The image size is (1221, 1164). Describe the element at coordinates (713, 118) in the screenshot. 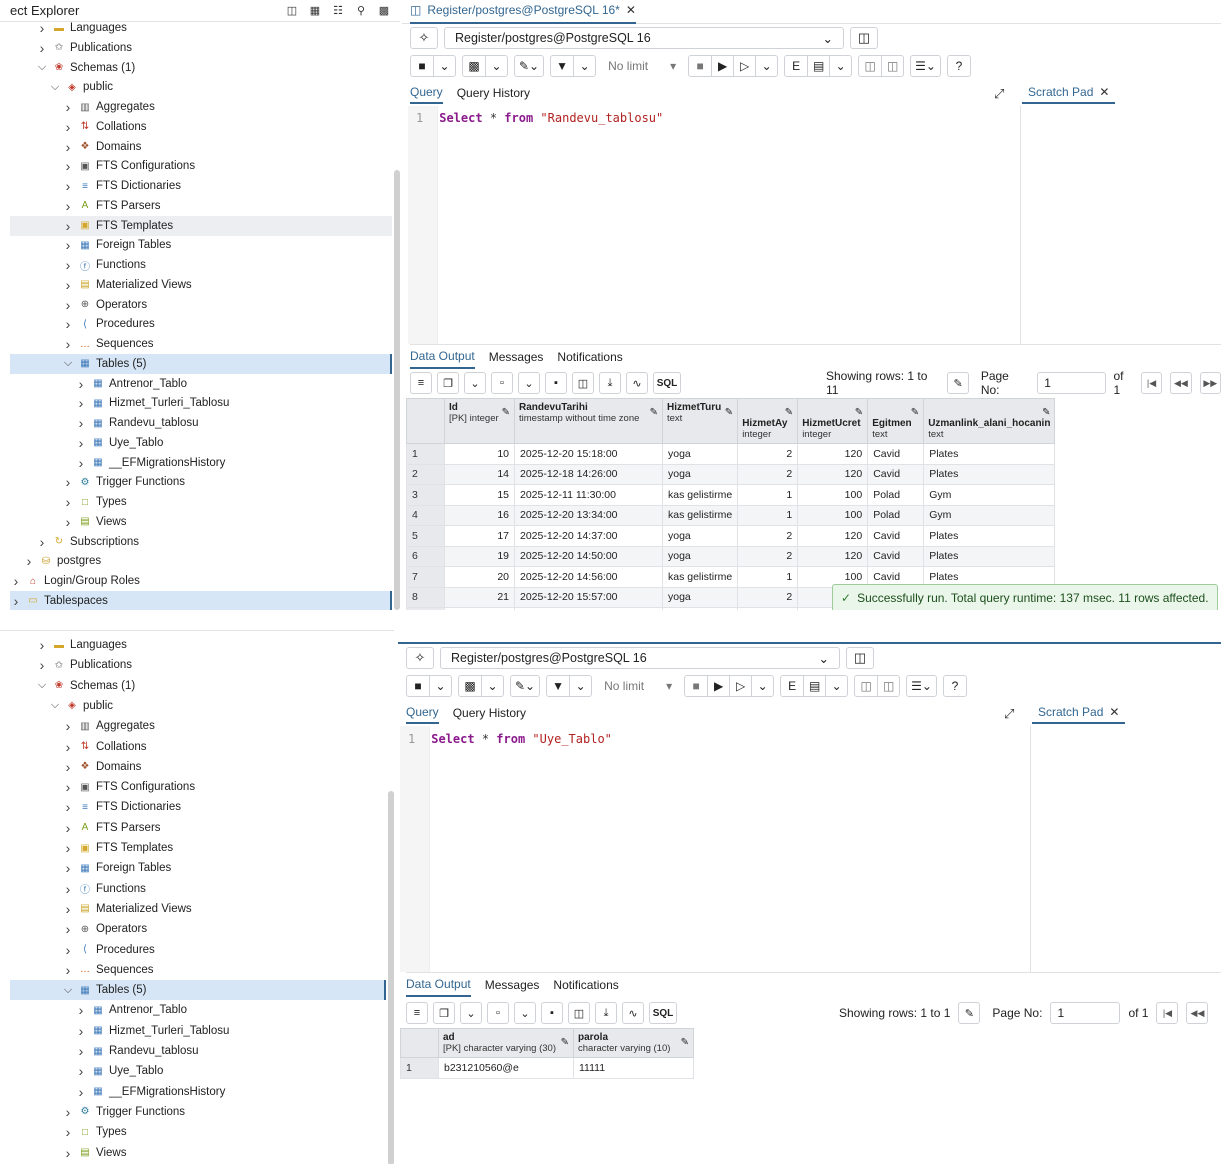

I see `sql-editor: 1 Select * from "Randevu_tablosu"` at that location.